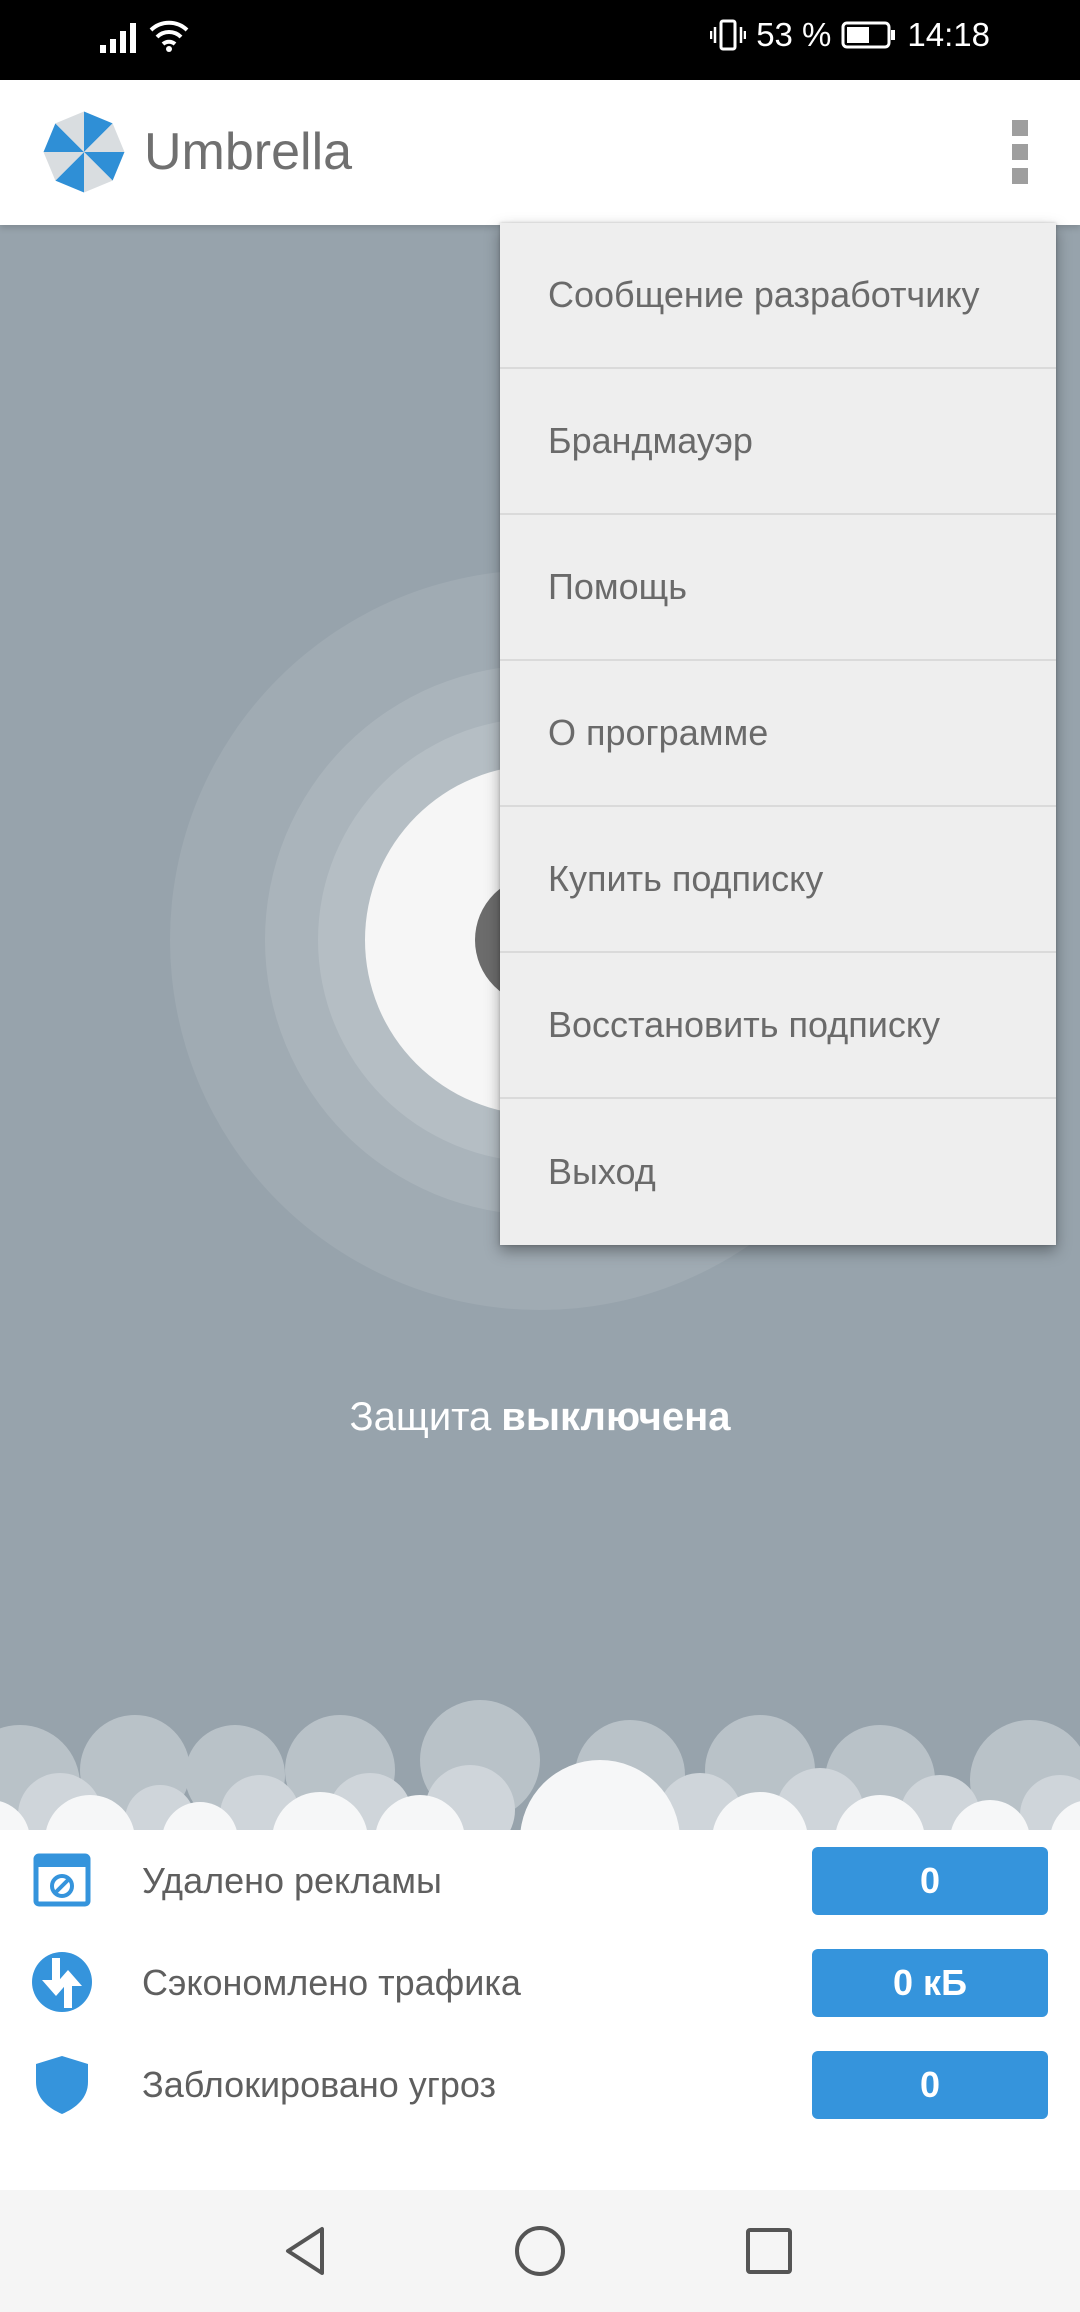  What do you see at coordinates (948, 34) in the screenshot?
I see `clock: 14:18` at bounding box center [948, 34].